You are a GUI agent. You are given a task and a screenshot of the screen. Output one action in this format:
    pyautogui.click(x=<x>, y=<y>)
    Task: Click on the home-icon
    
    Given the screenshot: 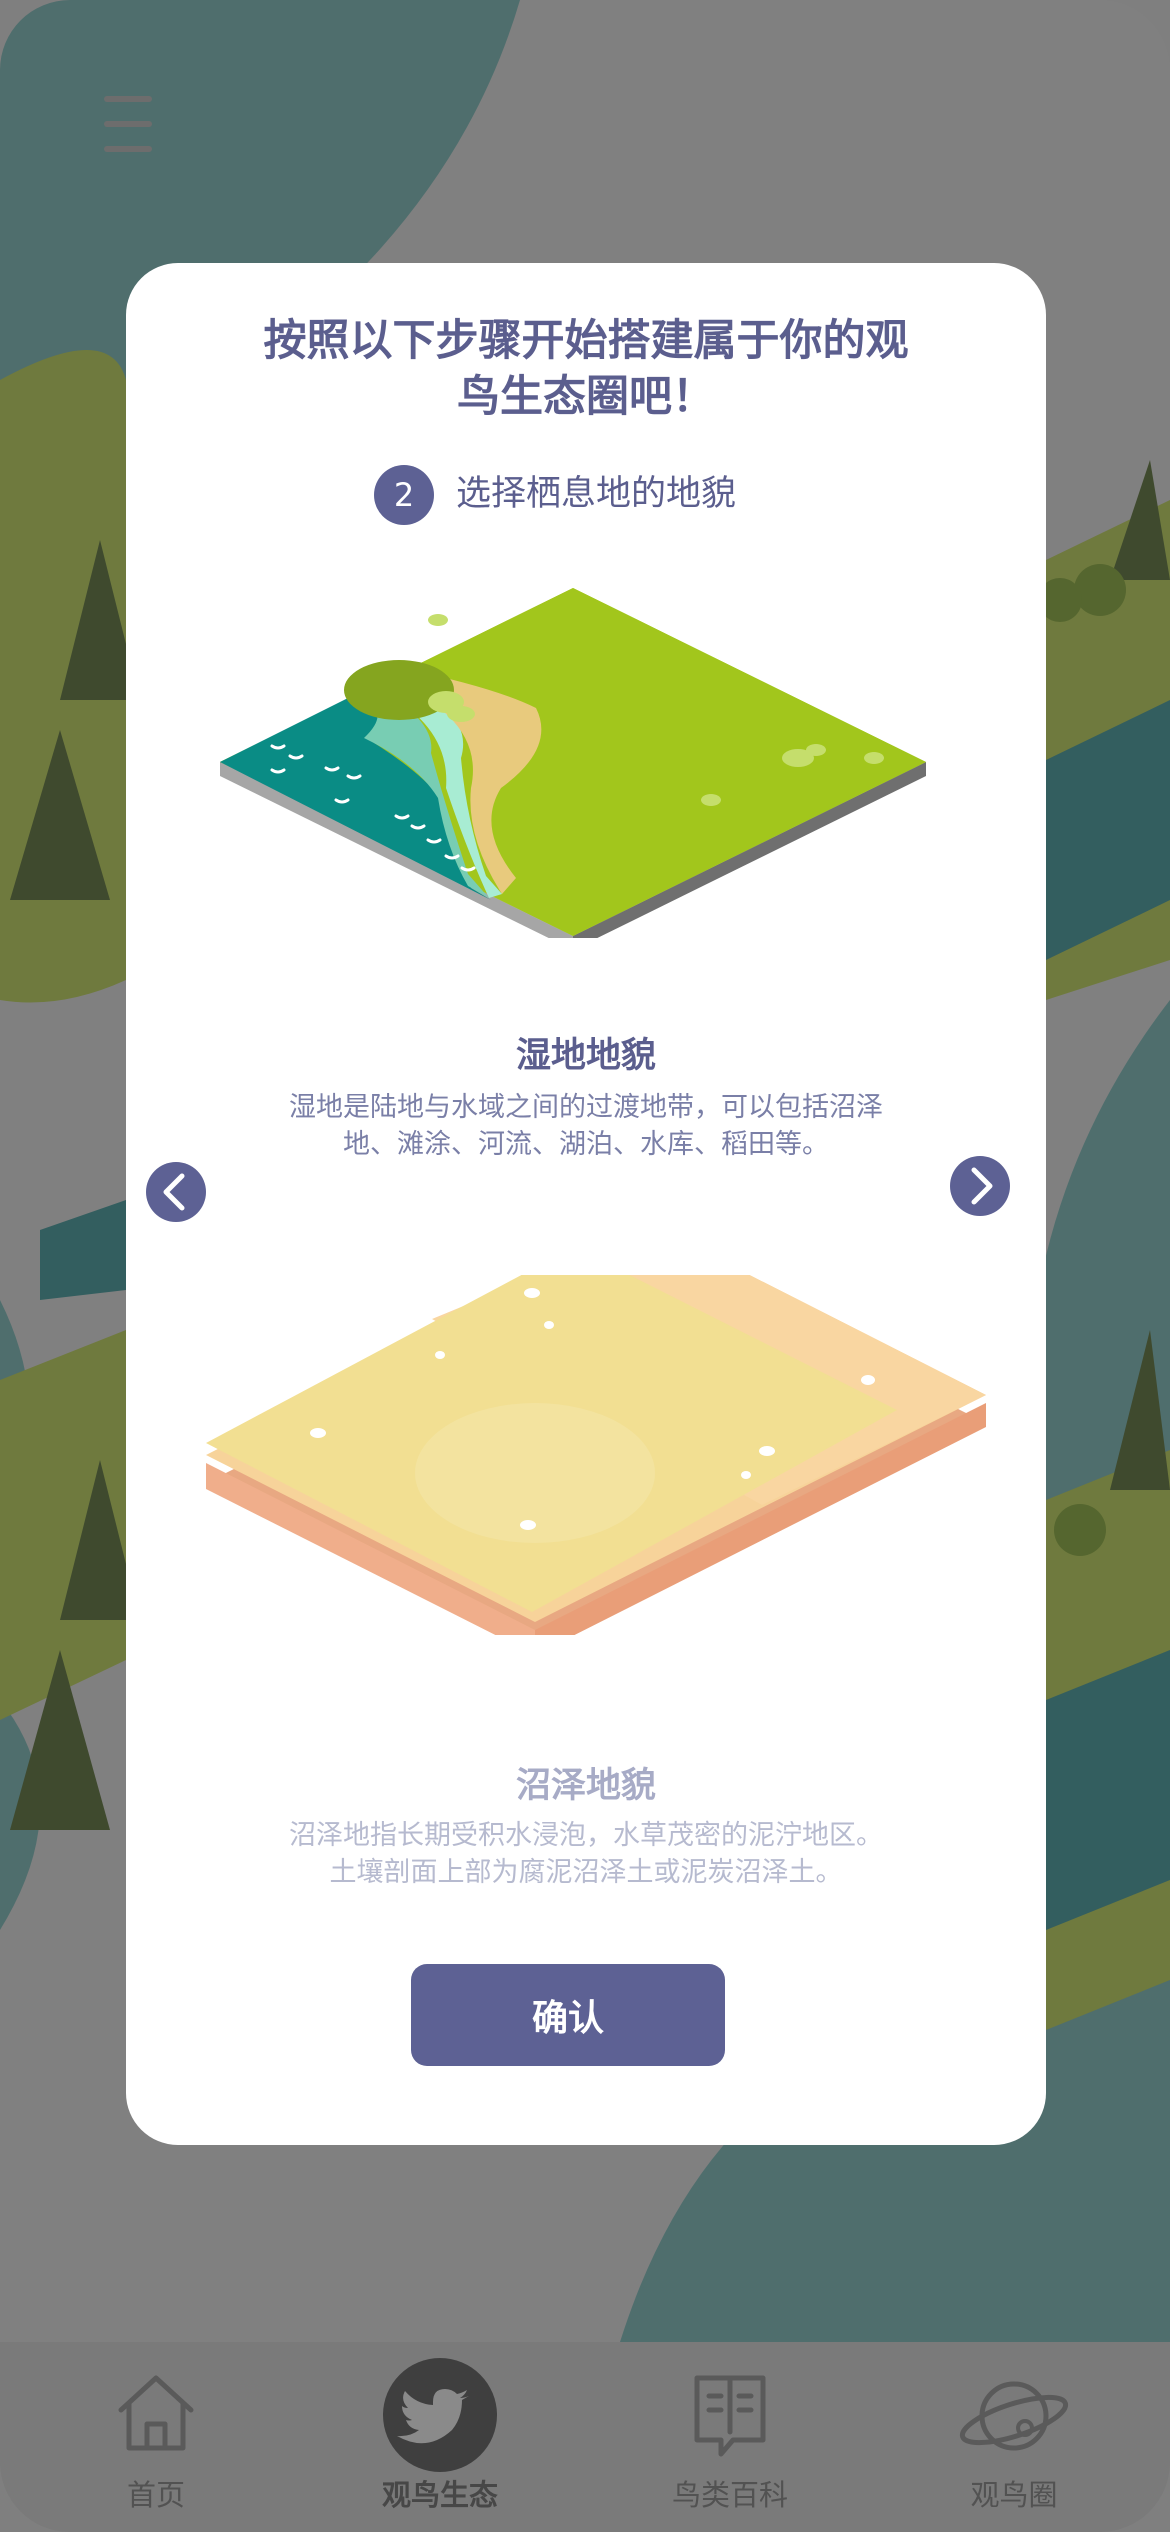 What is the action you would take?
    pyautogui.click(x=156, y=2413)
    